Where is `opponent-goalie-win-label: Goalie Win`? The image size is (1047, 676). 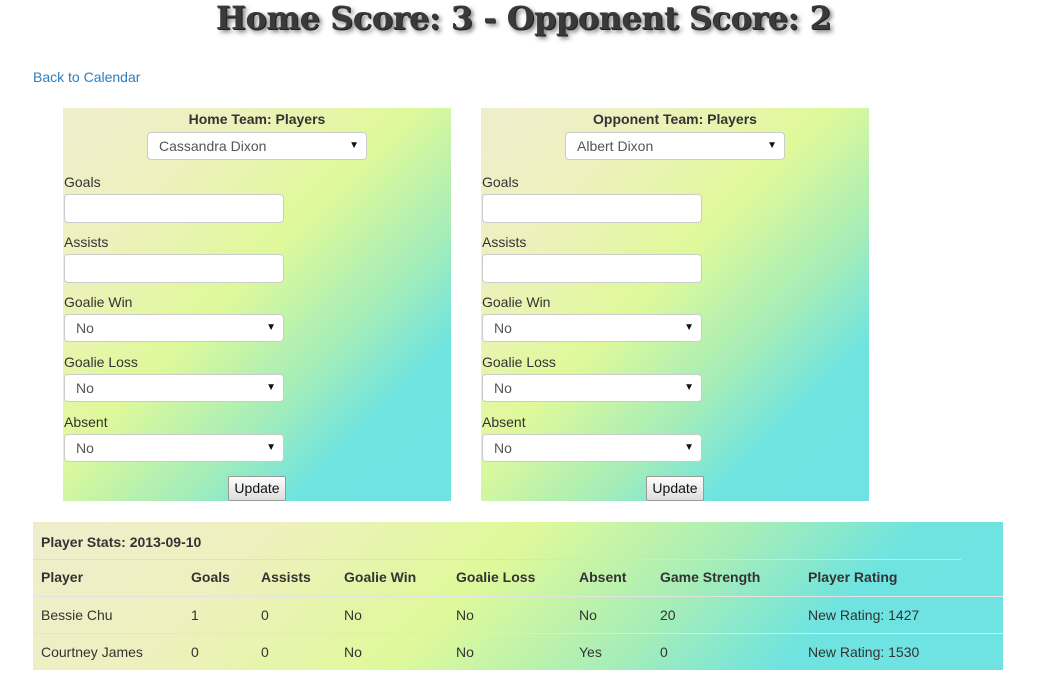 opponent-goalie-win-label: Goalie Win is located at coordinates (516, 302).